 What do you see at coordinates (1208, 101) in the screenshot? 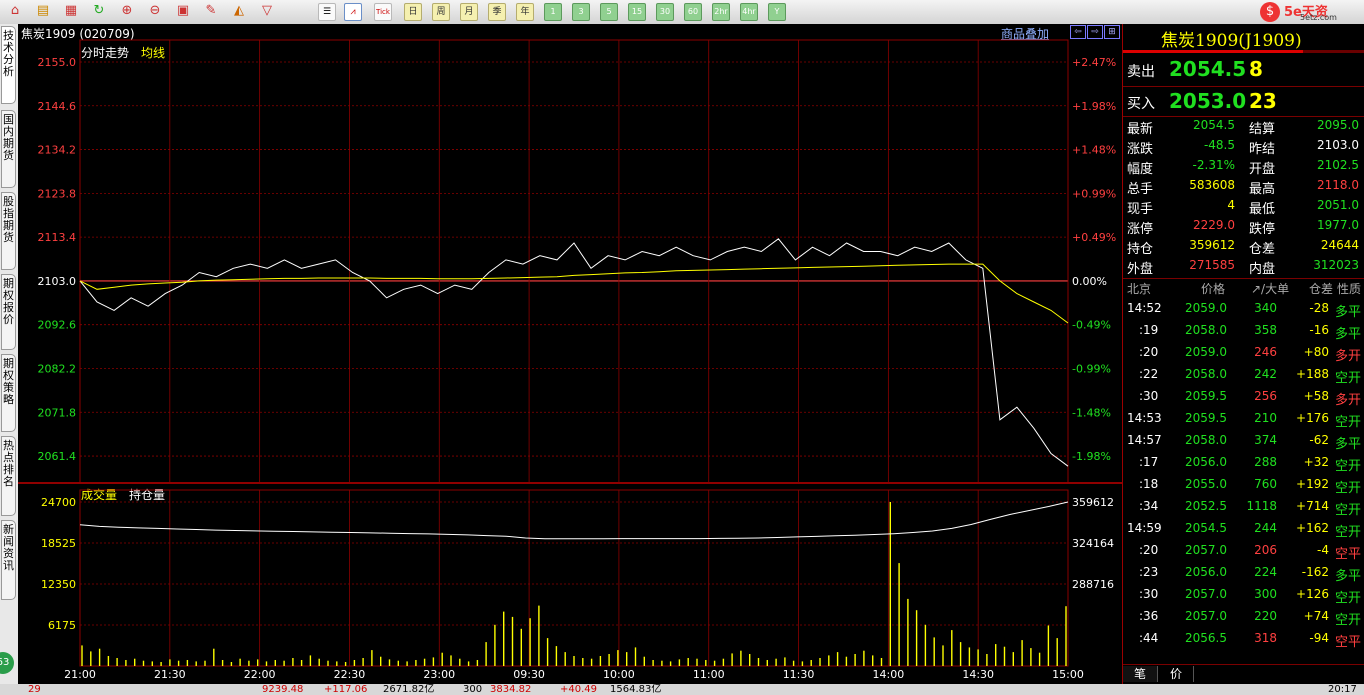
I see `buy-price: 2053.0` at bounding box center [1208, 101].